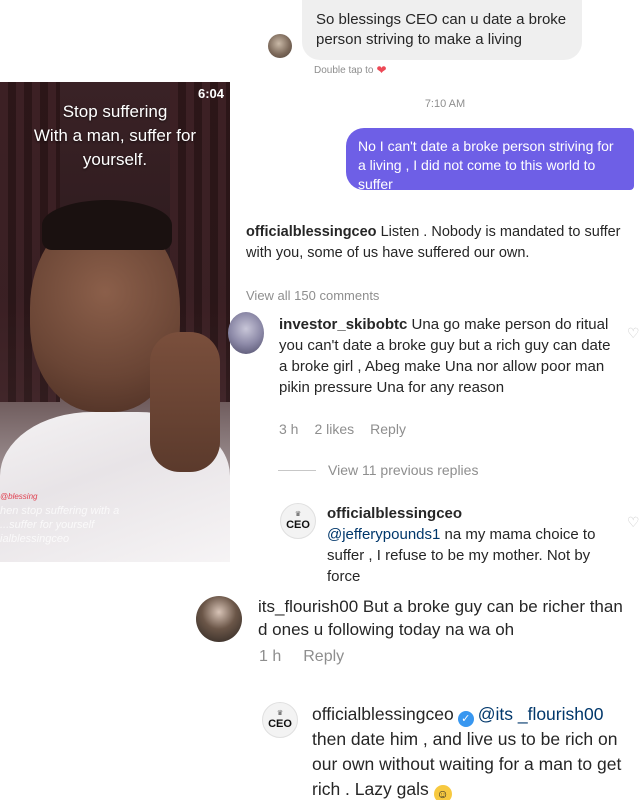 The width and height of the screenshot is (640, 800). What do you see at coordinates (381, 70) in the screenshot?
I see `heart-icon: ❤` at bounding box center [381, 70].